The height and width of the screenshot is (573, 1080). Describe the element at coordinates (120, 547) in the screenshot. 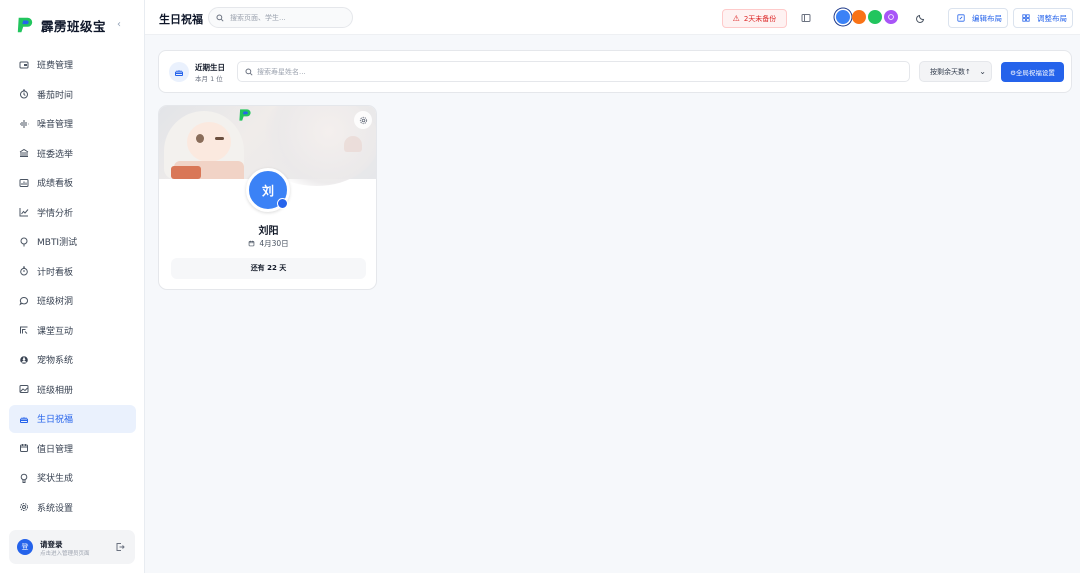

I see `logout-icon` at that location.